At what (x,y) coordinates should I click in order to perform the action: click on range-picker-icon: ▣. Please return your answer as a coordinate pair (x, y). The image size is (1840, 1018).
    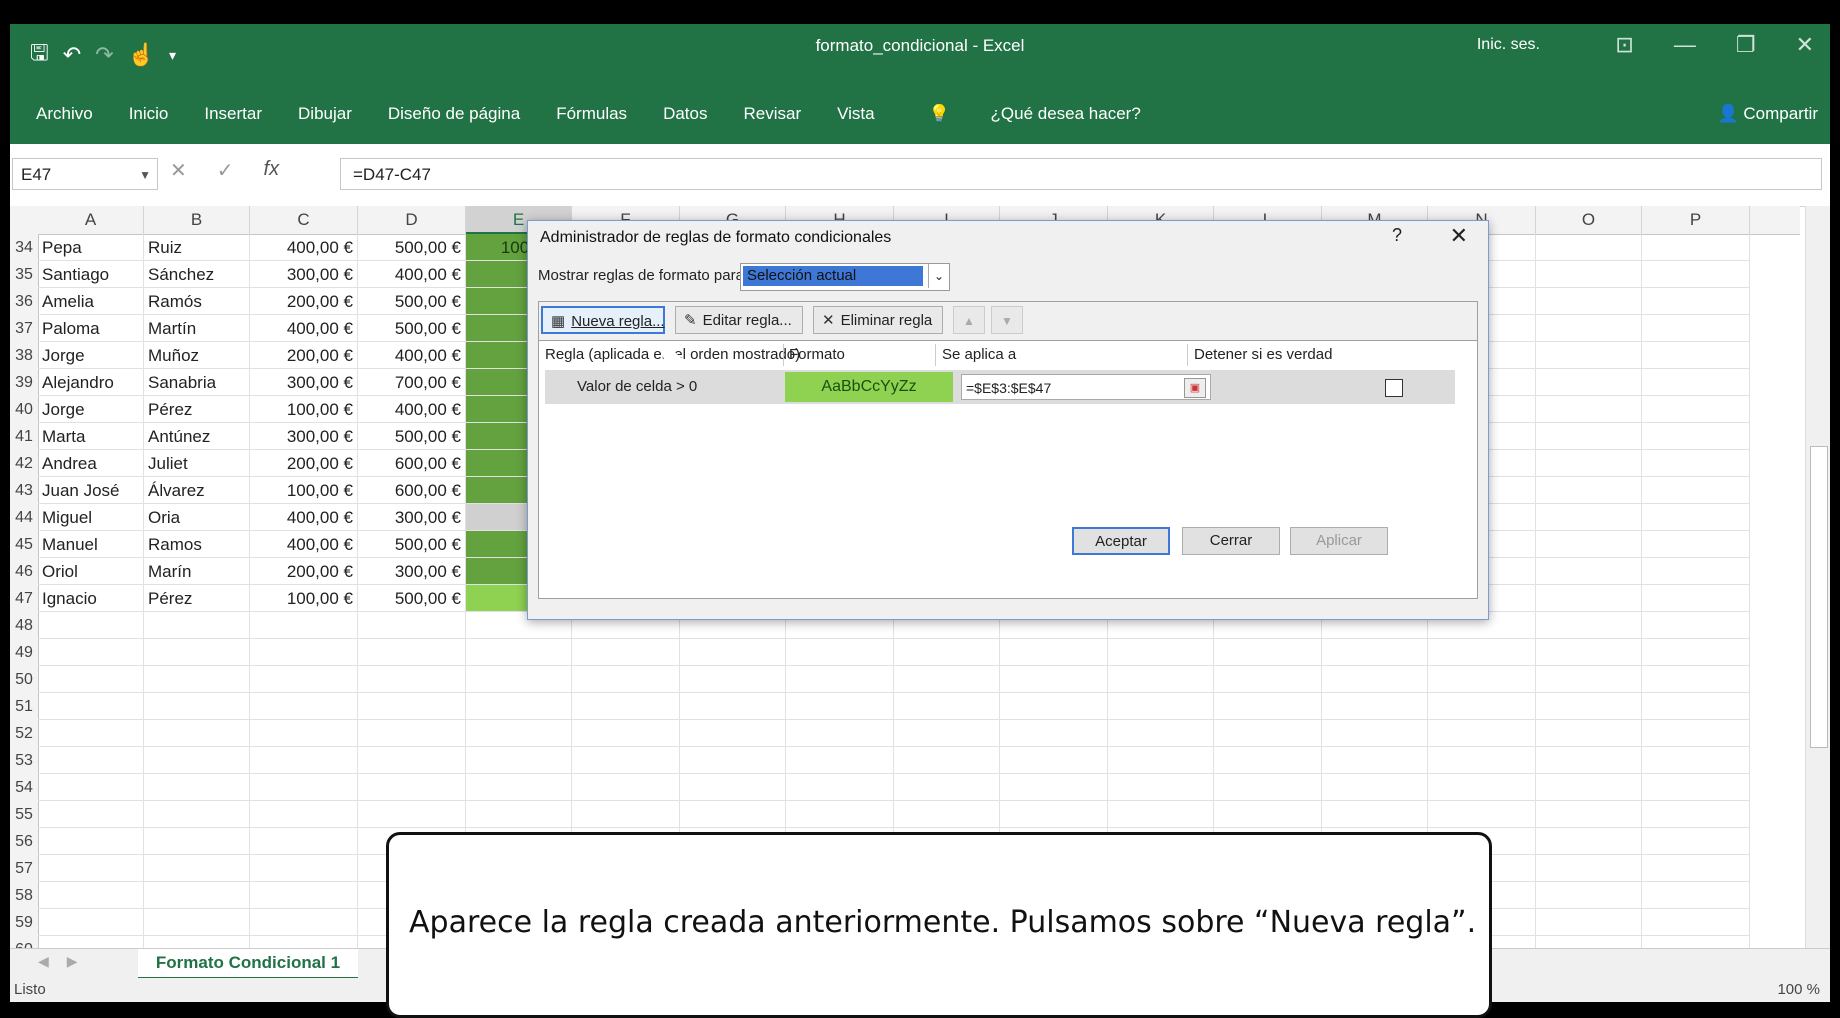
    Looking at the image, I should click on (1195, 388).